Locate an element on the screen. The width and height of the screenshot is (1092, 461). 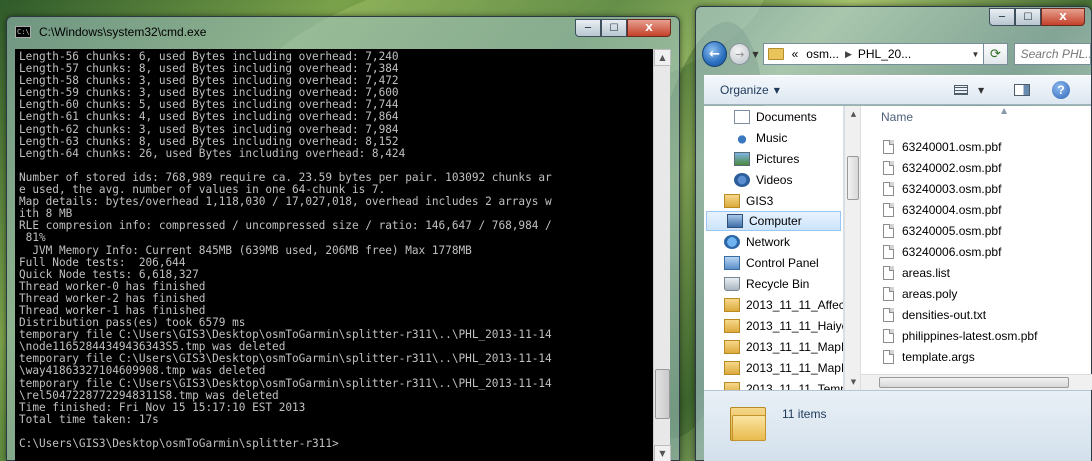
nav-item: Recycle Bin is located at coordinates (773, 283).